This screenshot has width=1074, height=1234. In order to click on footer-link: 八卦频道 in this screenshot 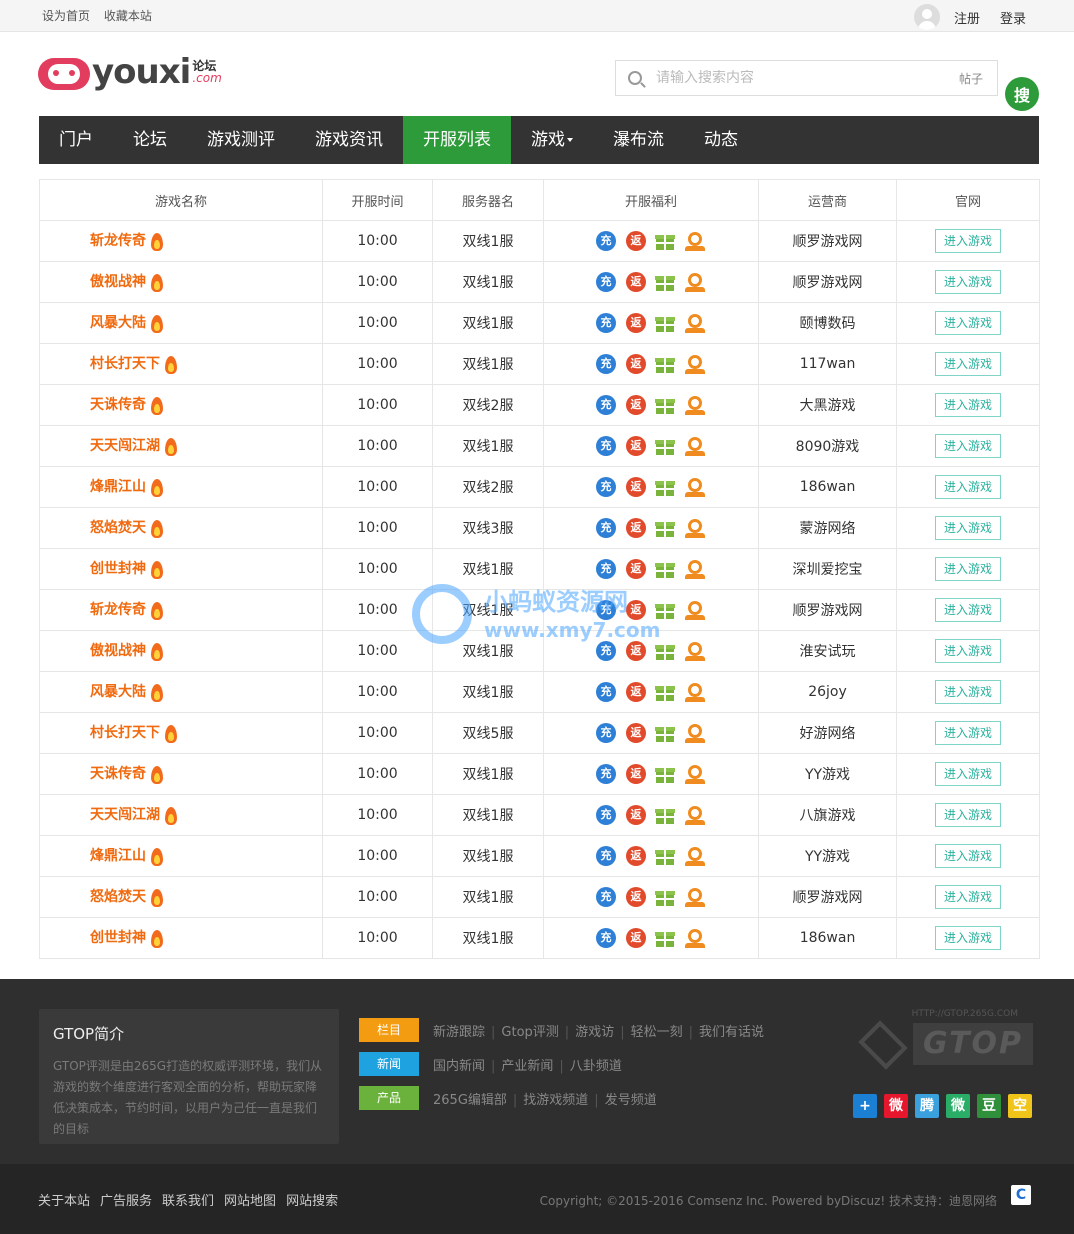, I will do `click(596, 1066)`.